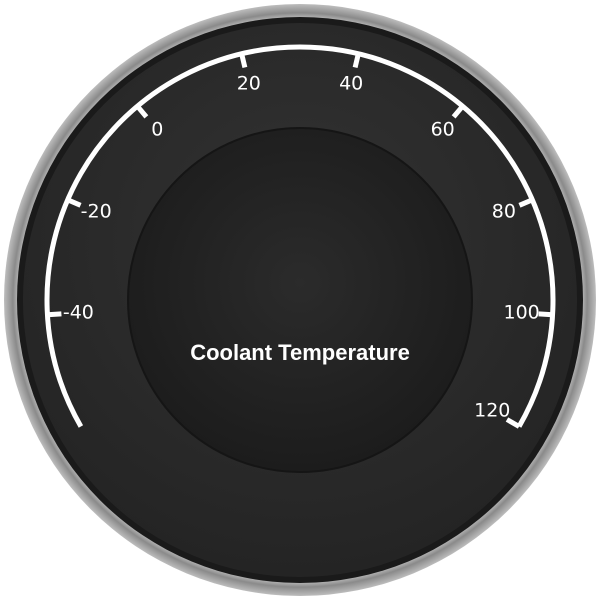 This screenshot has width=600, height=600. What do you see at coordinates (78, 312) in the screenshot?
I see `scale-label: -40` at bounding box center [78, 312].